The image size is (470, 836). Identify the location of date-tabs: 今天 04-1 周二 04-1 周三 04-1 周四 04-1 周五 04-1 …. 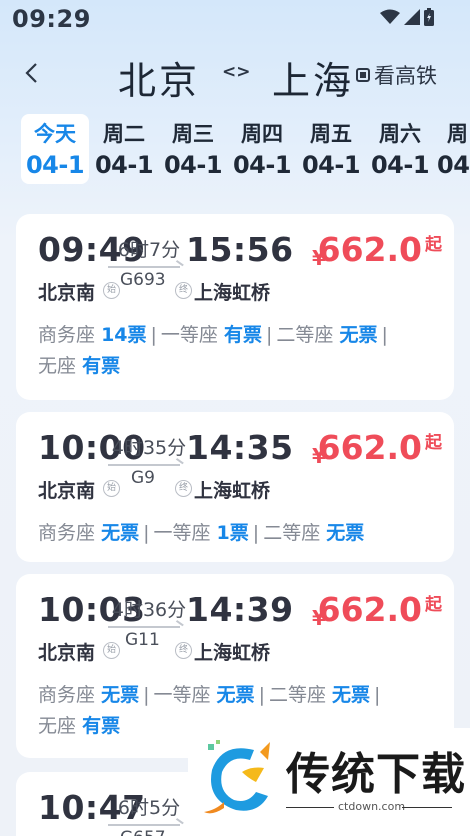
(245, 150).